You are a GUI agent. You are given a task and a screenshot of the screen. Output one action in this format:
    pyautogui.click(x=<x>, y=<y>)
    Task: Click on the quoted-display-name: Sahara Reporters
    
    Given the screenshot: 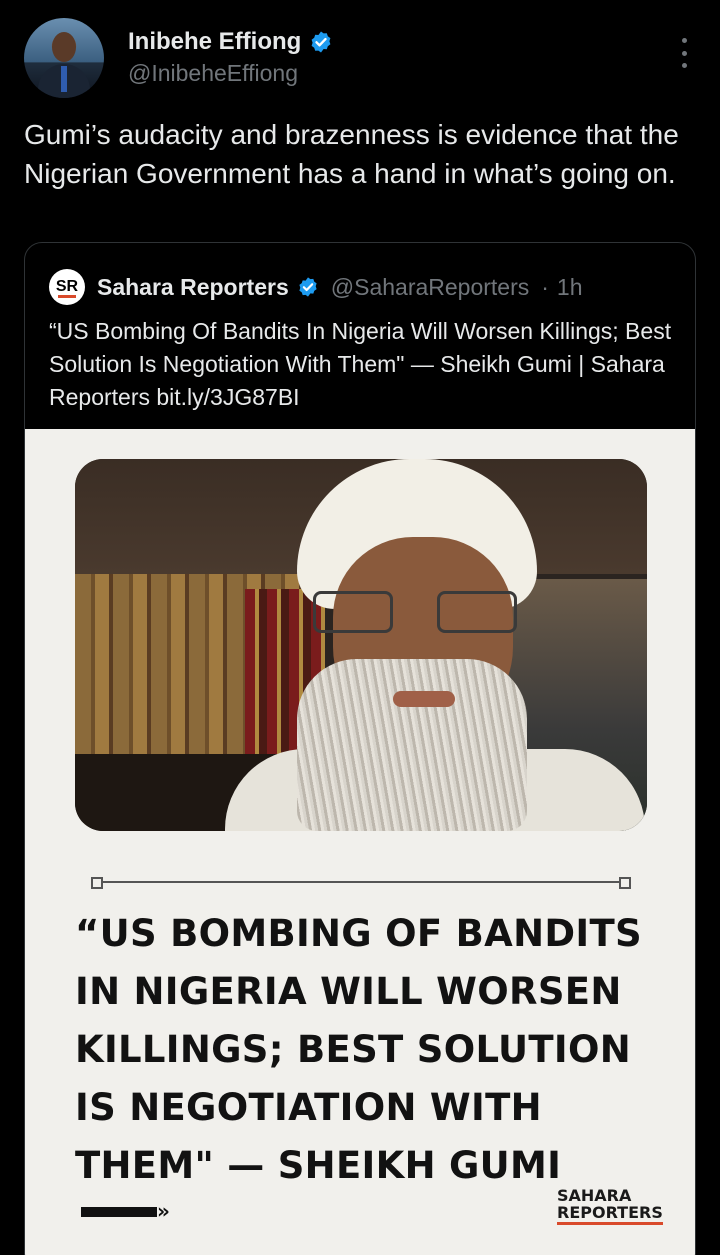 What is the action you would take?
    pyautogui.click(x=193, y=287)
    